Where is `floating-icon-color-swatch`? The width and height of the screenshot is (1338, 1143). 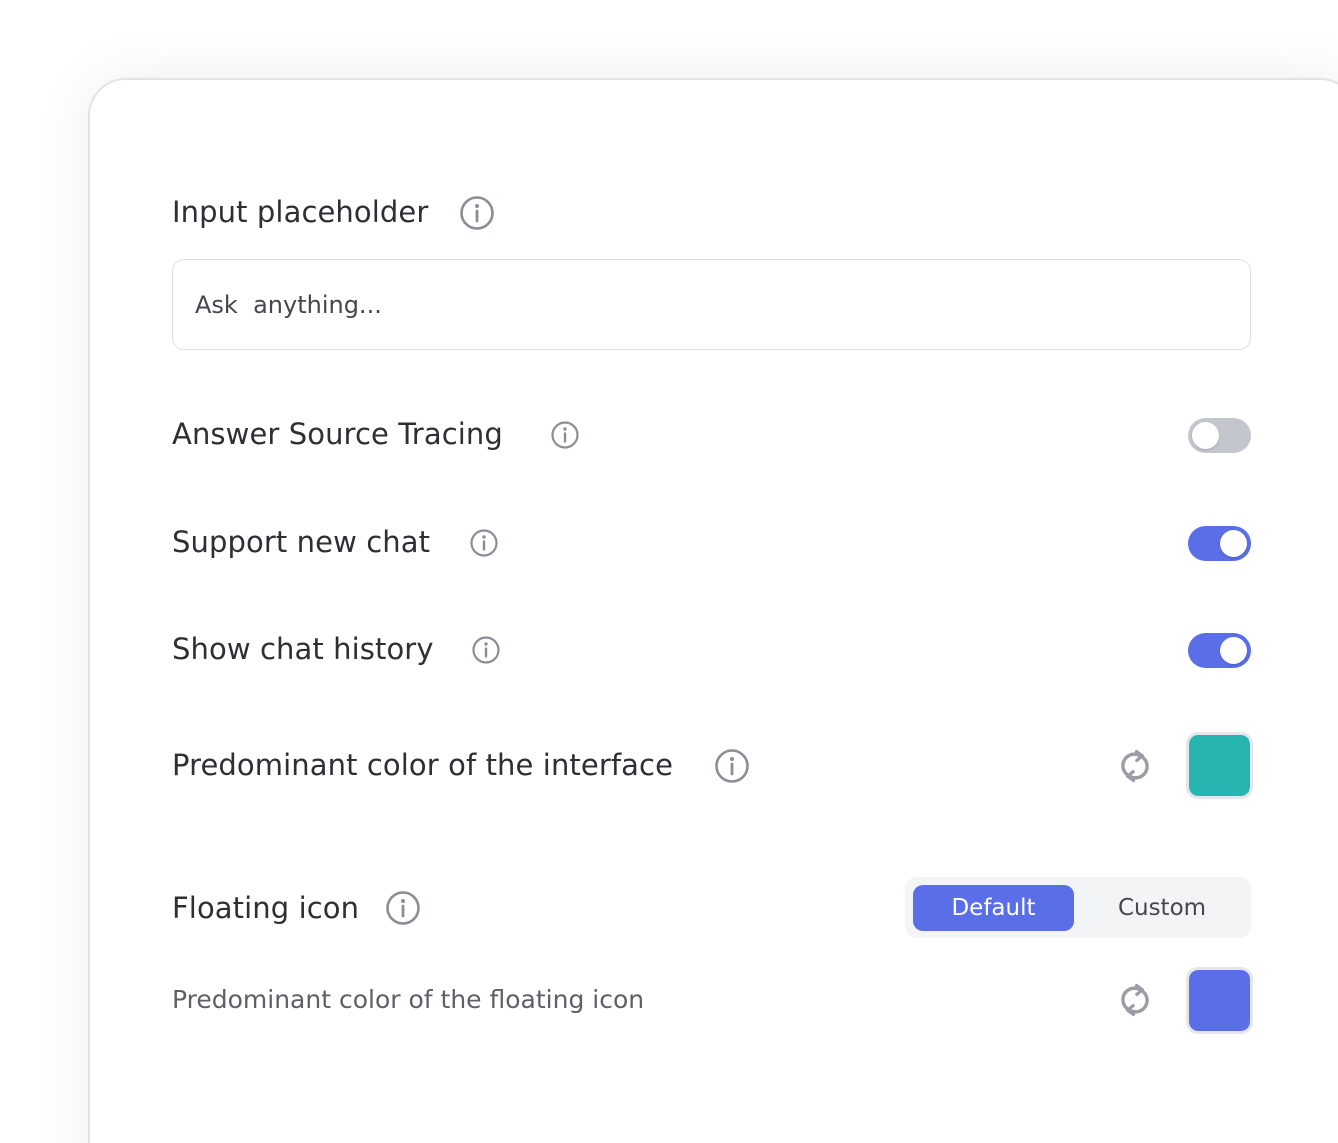
floating-icon-color-swatch is located at coordinates (1219, 1000).